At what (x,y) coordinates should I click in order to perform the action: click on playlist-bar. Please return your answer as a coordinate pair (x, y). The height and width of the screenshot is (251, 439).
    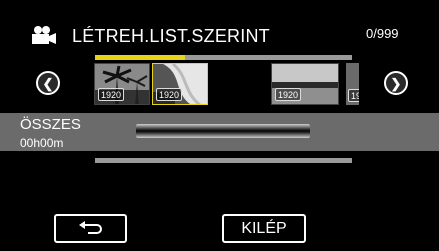
    Looking at the image, I should click on (223, 131).